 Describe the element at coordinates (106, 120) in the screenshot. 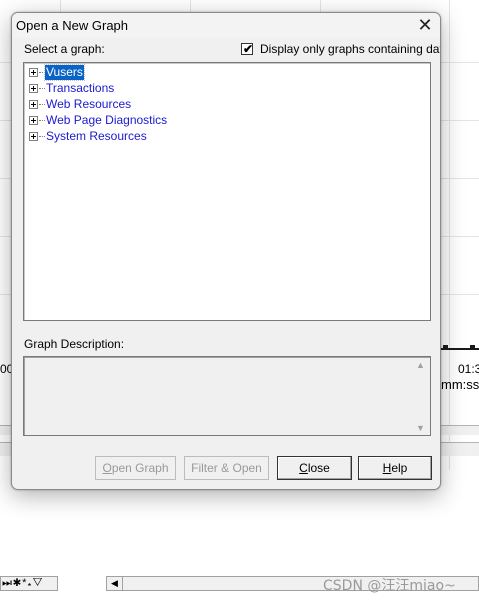

I see `tree-item-label: Web Page Diagnostics` at that location.